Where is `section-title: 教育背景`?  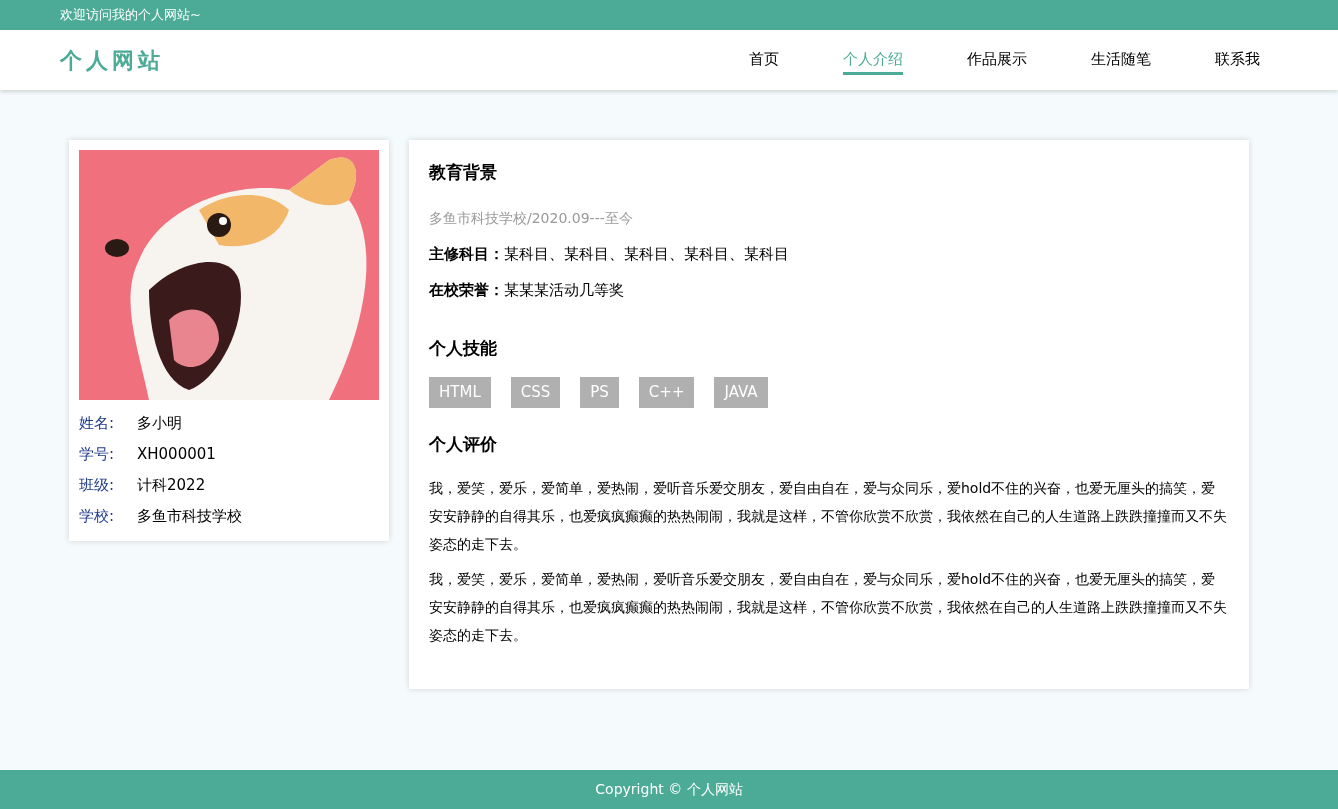 section-title: 教育背景 is located at coordinates (463, 172).